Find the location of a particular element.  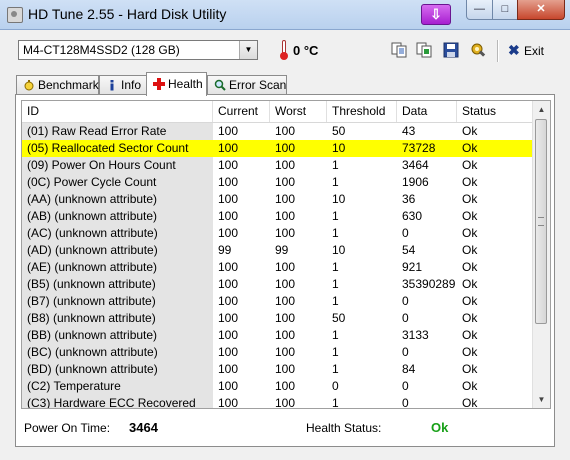

table-row: (0C) Power Cycle Count 100 100 1 1906 Ok is located at coordinates (278, 182).